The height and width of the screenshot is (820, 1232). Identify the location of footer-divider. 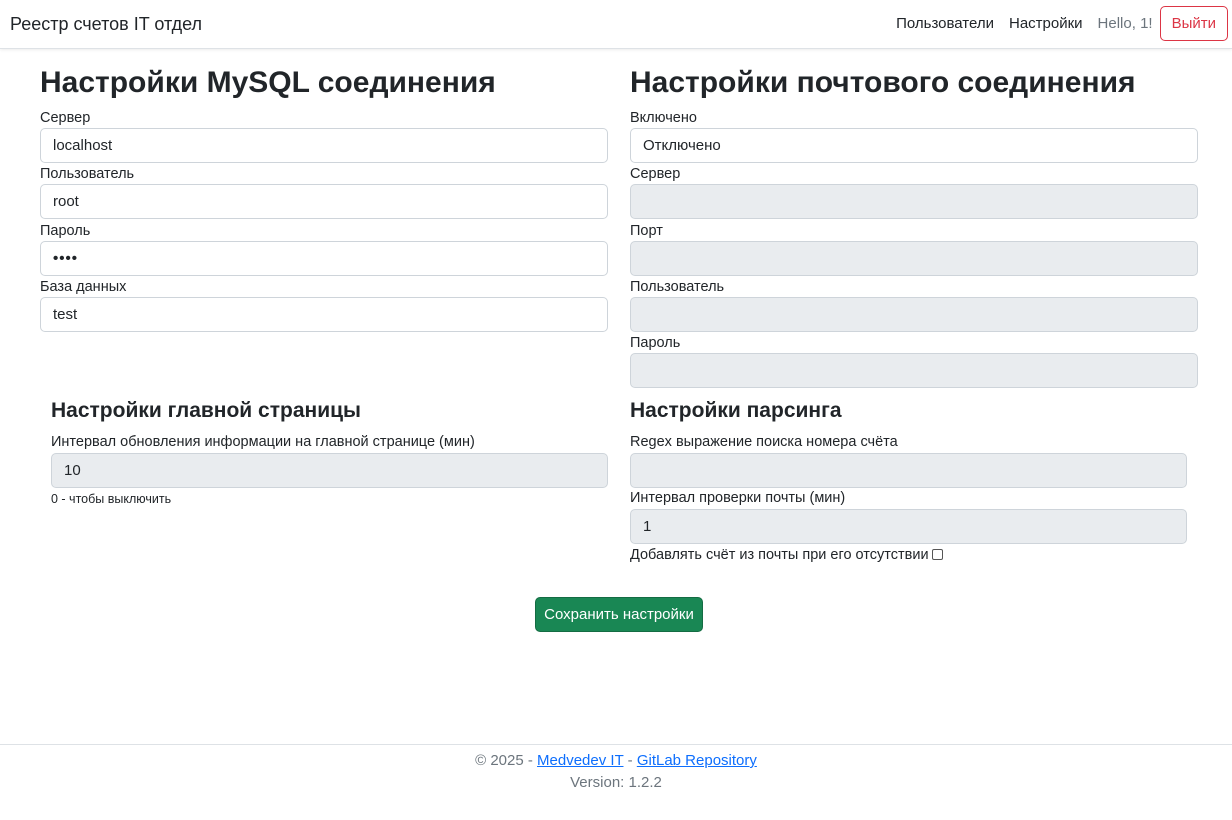
(616, 744).